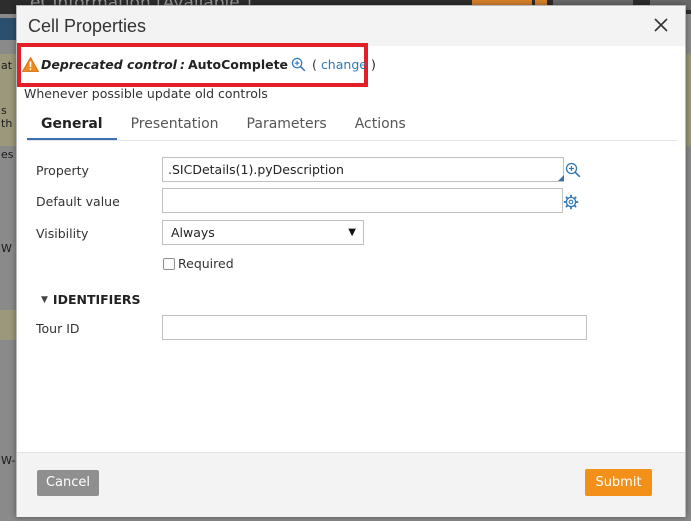  What do you see at coordinates (206, 263) in the screenshot?
I see `required-label: Required` at bounding box center [206, 263].